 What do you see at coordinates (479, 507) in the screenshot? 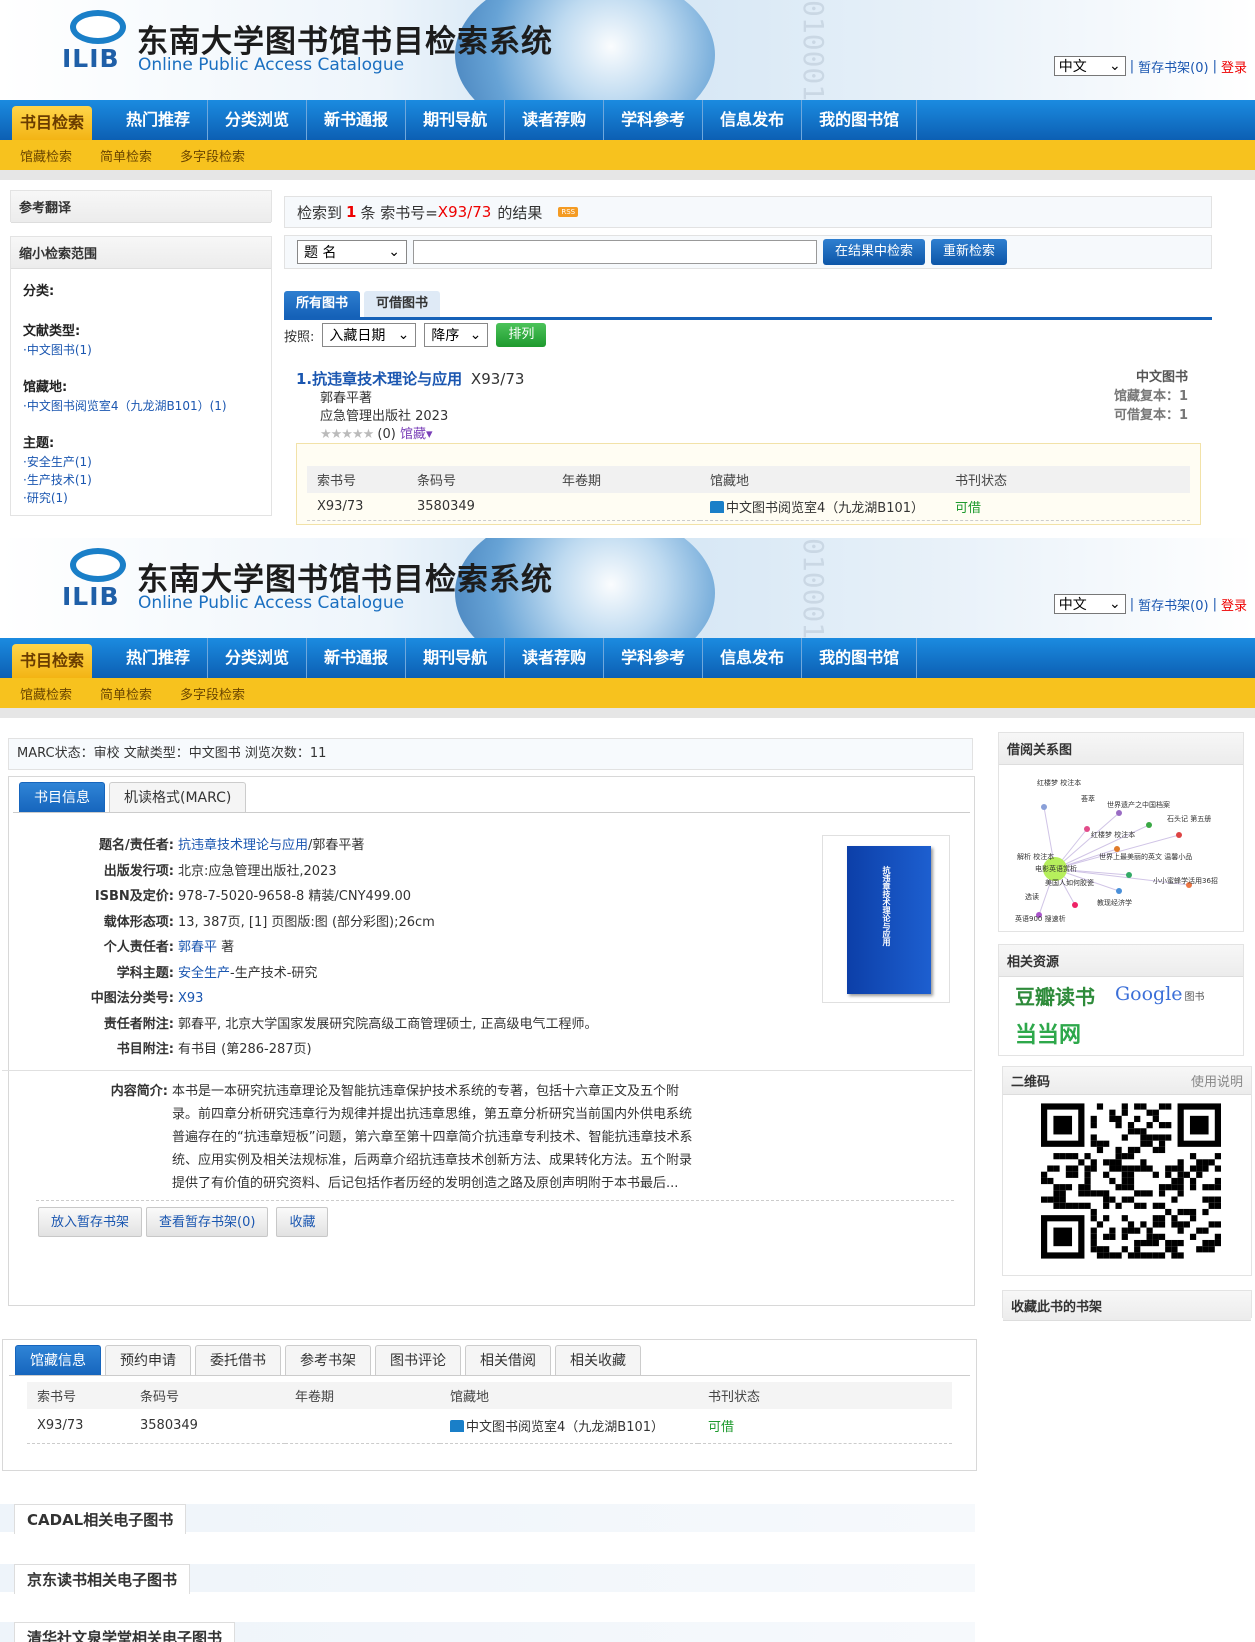
I see `cell-barcode: 3580349` at bounding box center [479, 507].